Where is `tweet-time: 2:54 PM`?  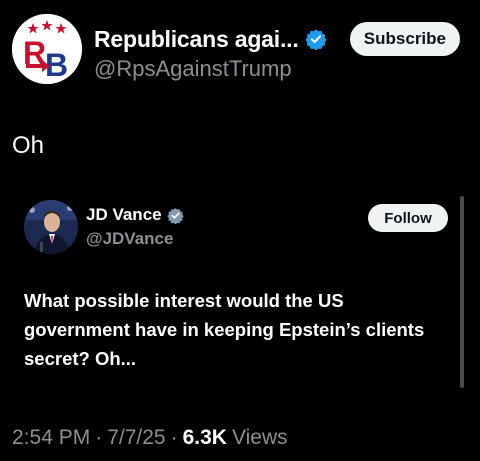
tweet-time: 2:54 PM is located at coordinates (51, 438).